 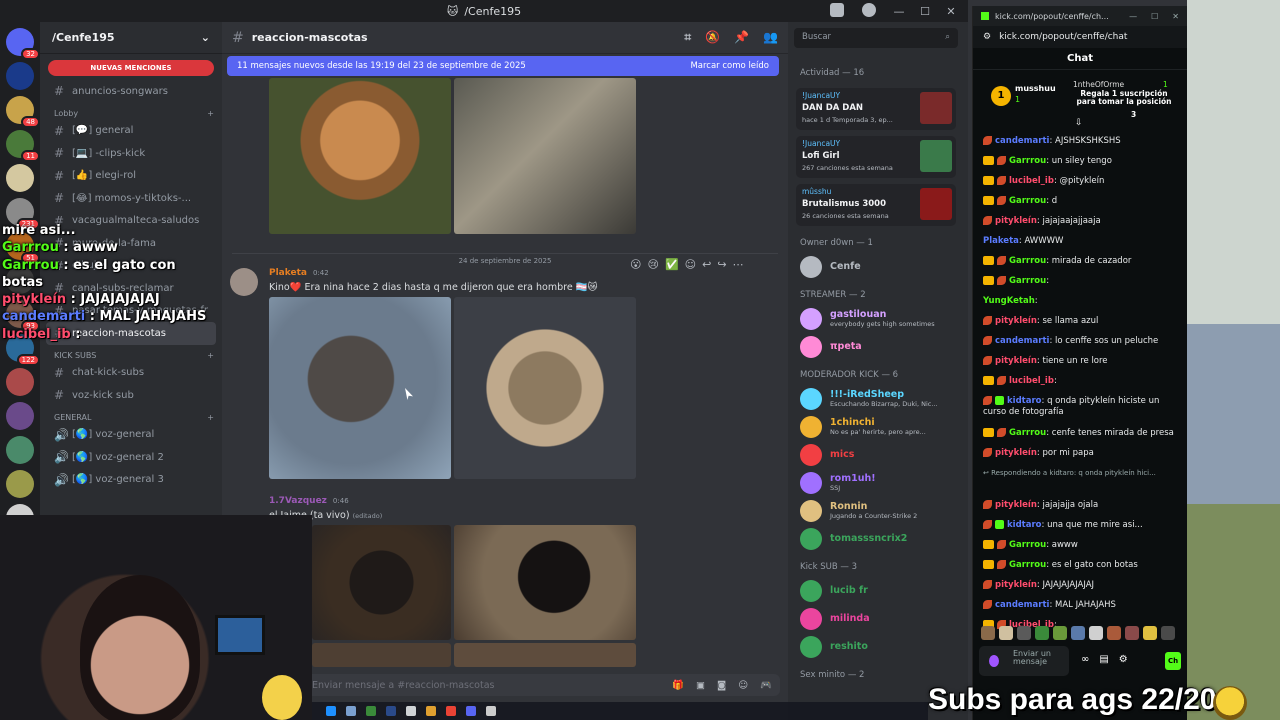 I want to click on emoji-icon: ☺, so click(x=743, y=685).